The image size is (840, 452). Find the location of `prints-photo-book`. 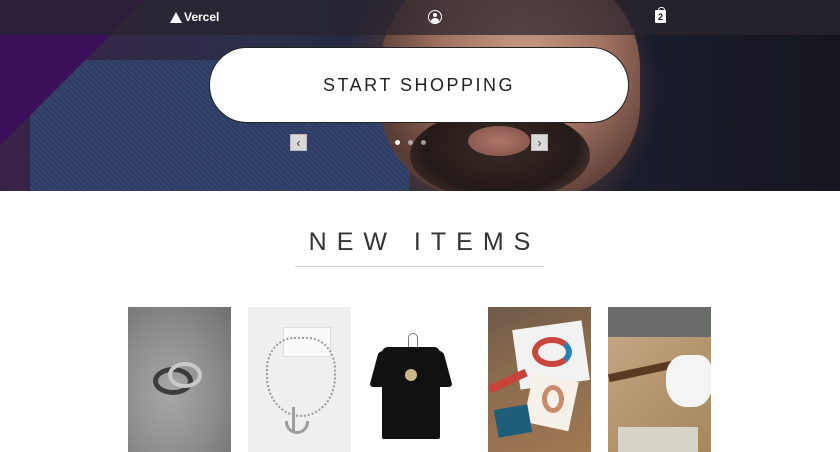

prints-photo-book is located at coordinates (513, 421).